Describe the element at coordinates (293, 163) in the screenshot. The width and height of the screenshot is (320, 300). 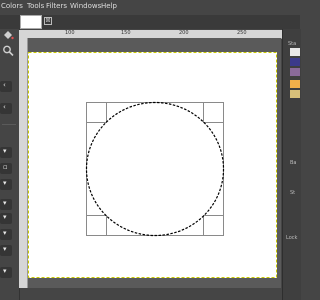
I see `dock-label: Ba` at that location.